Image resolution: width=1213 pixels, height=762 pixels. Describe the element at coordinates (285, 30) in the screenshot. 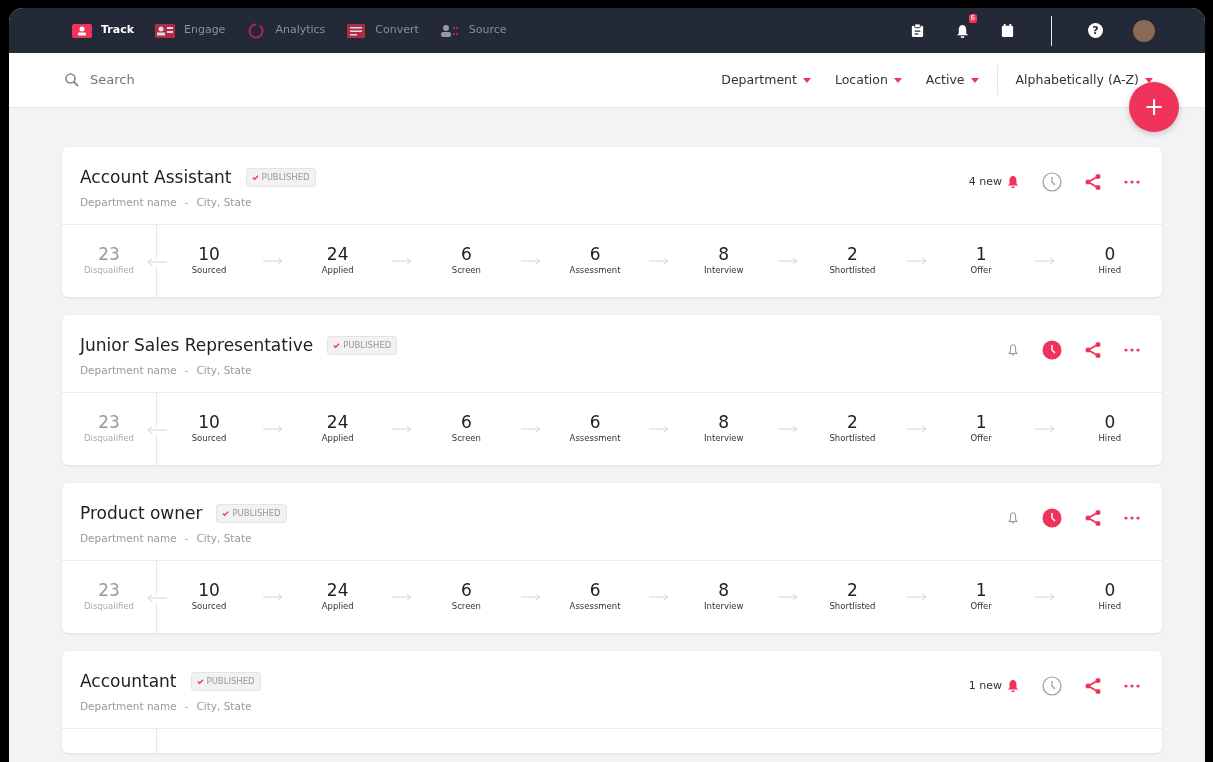

I see `nav-tab: Analytics` at that location.